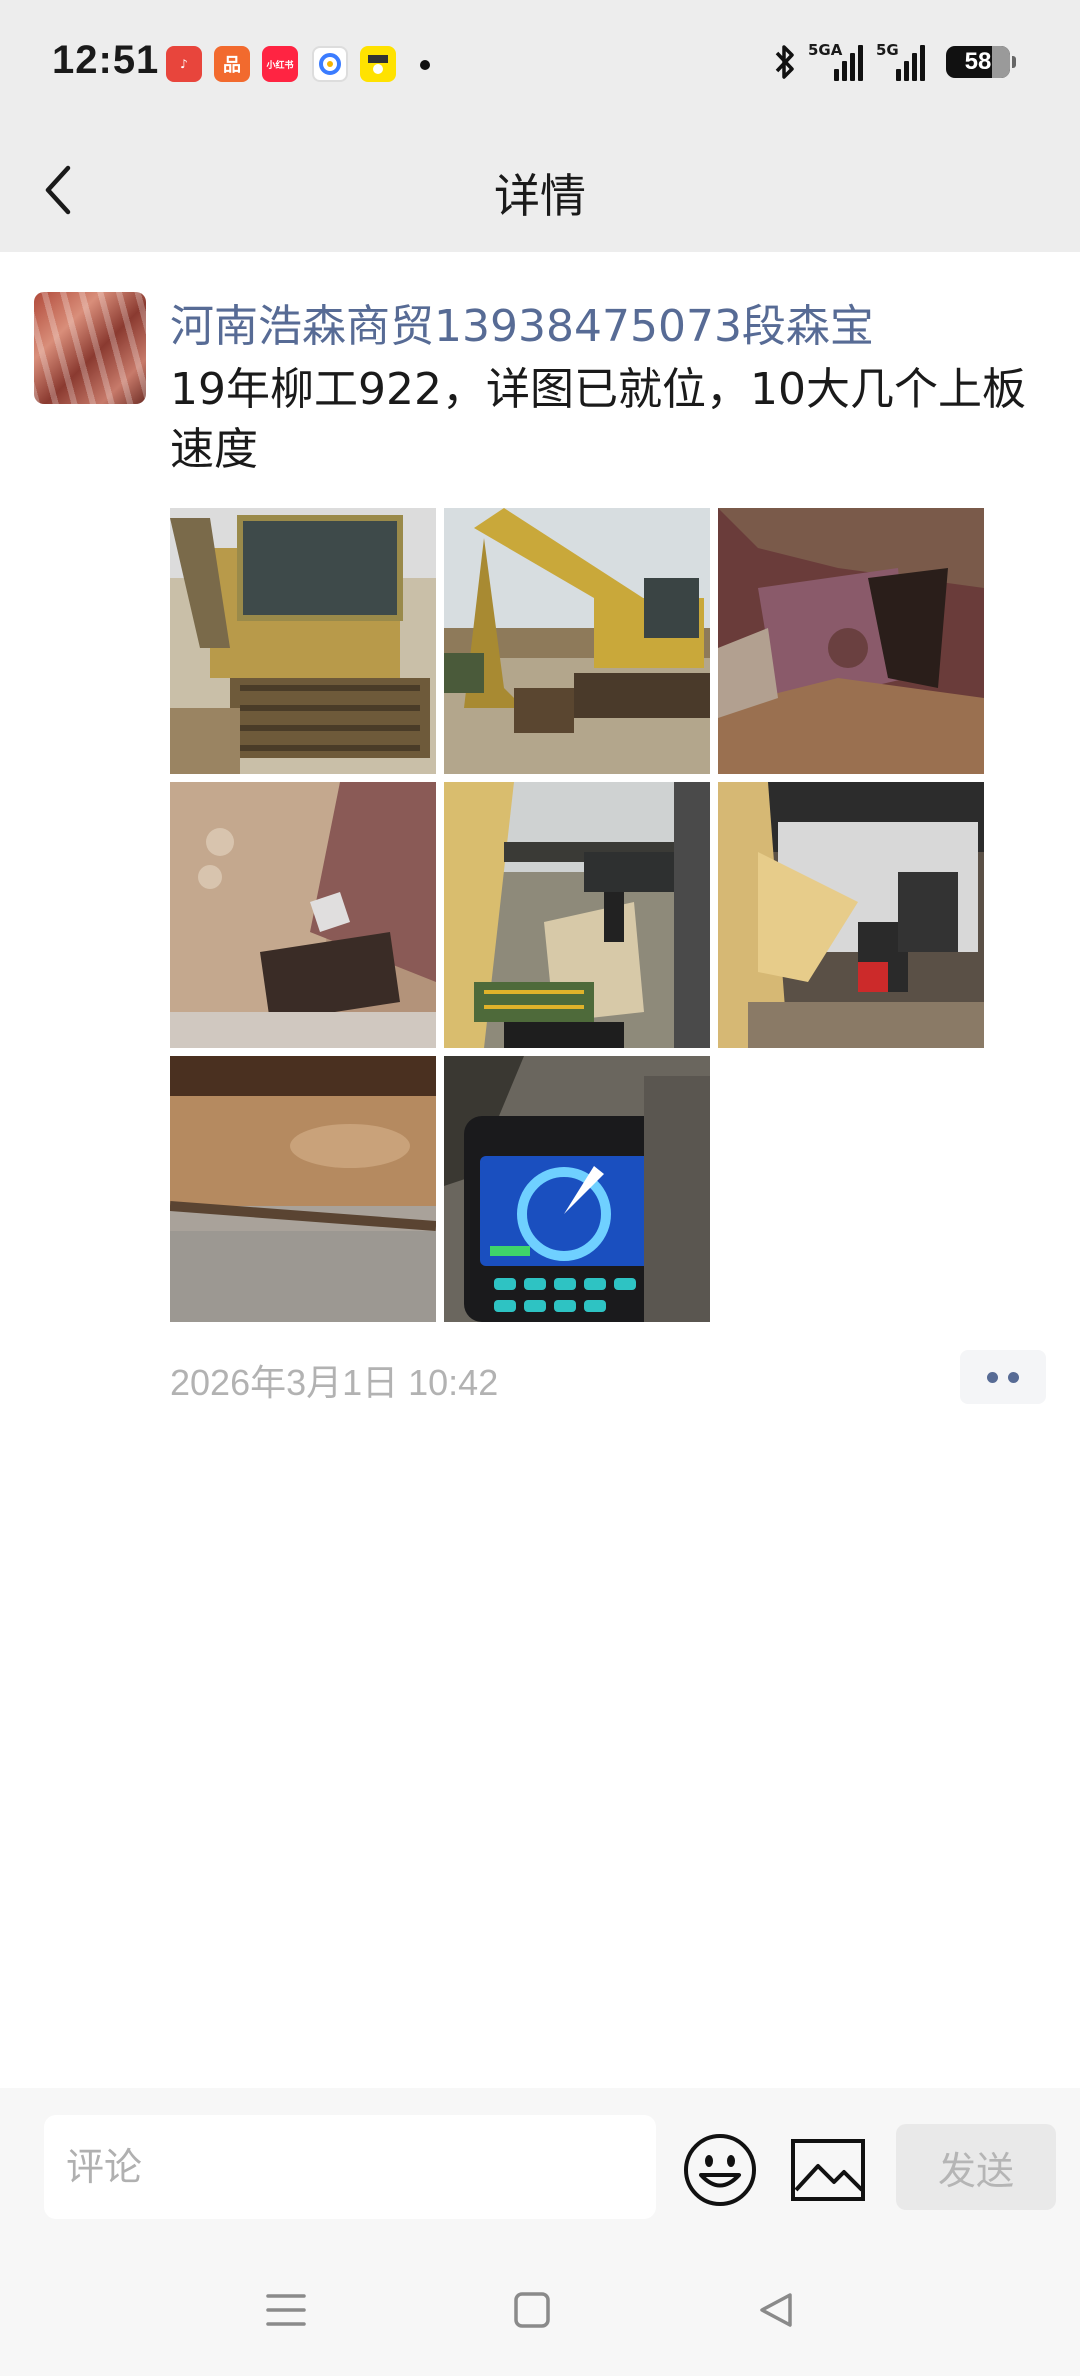 This screenshot has height=2376, width=1080. Describe the element at coordinates (90, 348) in the screenshot. I see `avatar` at that location.